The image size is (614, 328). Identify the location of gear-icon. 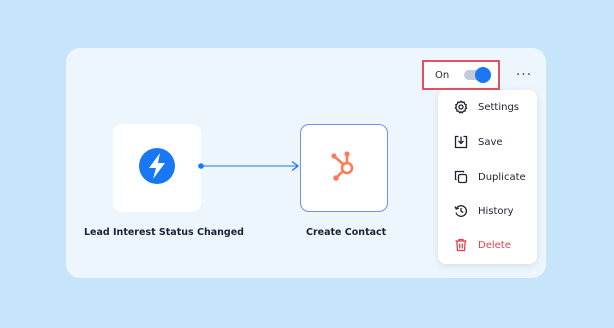
(461, 107).